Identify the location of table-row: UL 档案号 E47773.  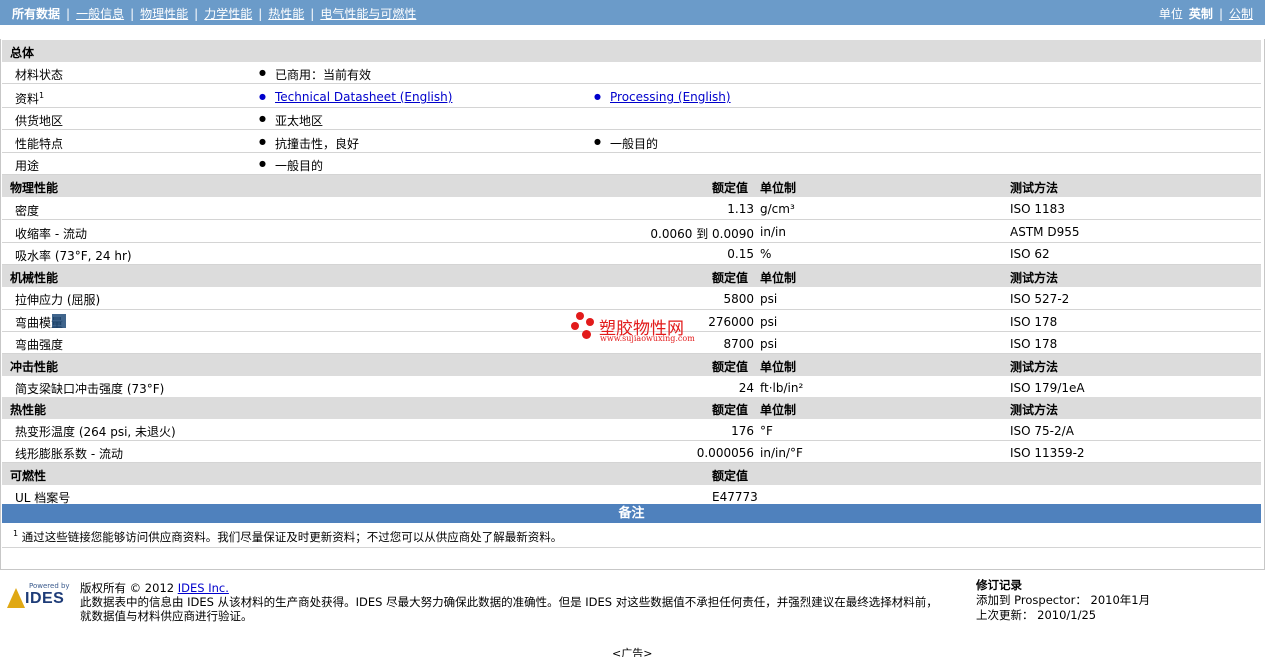
(631, 495).